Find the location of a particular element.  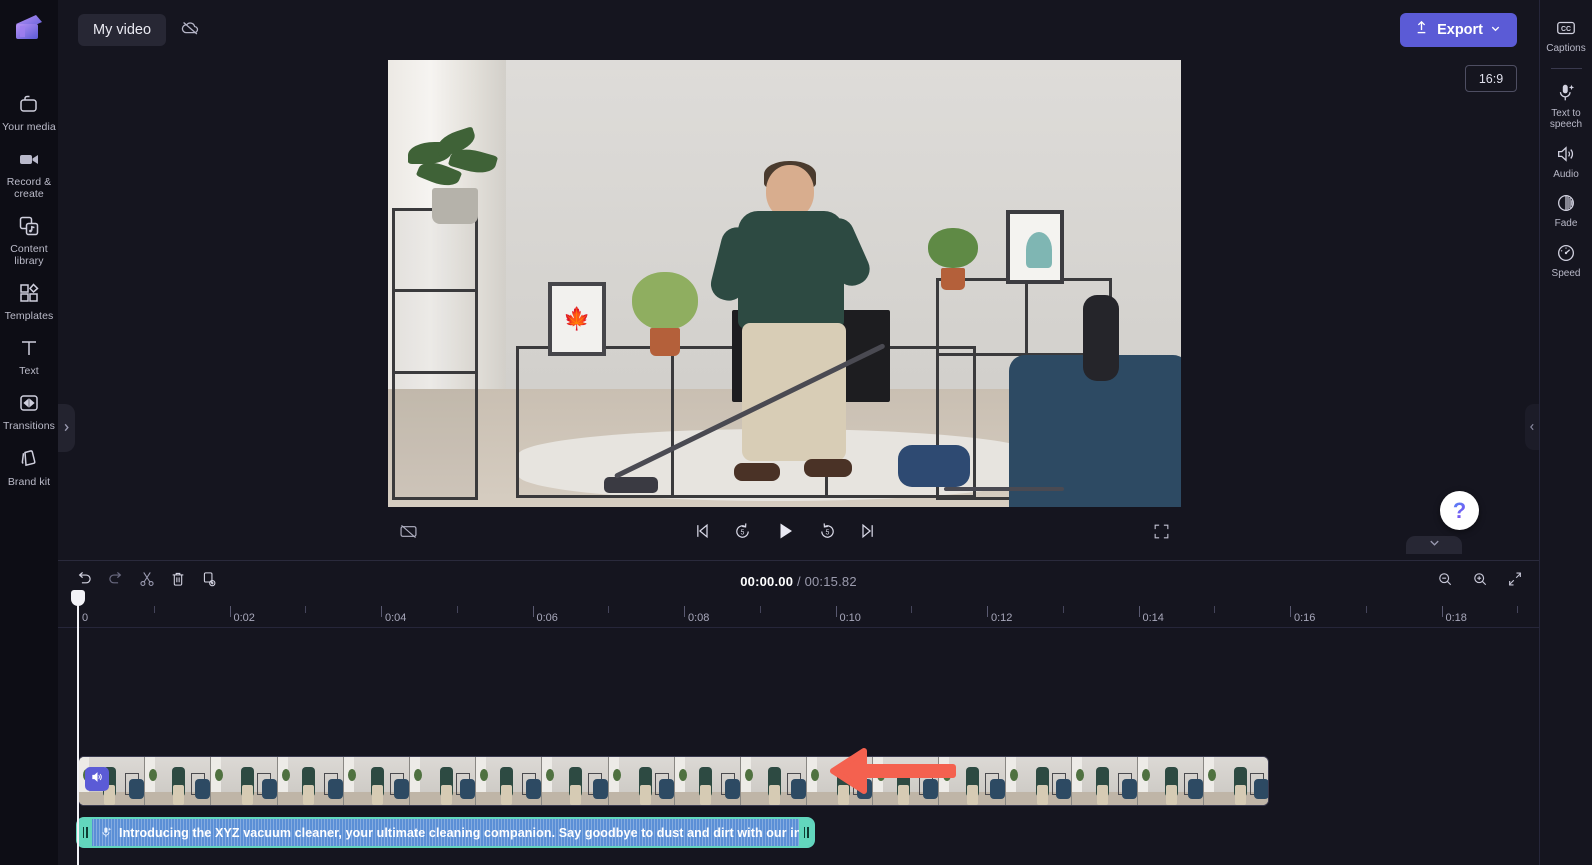

sidebar-item-text: Text is located at coordinates (29, 355).